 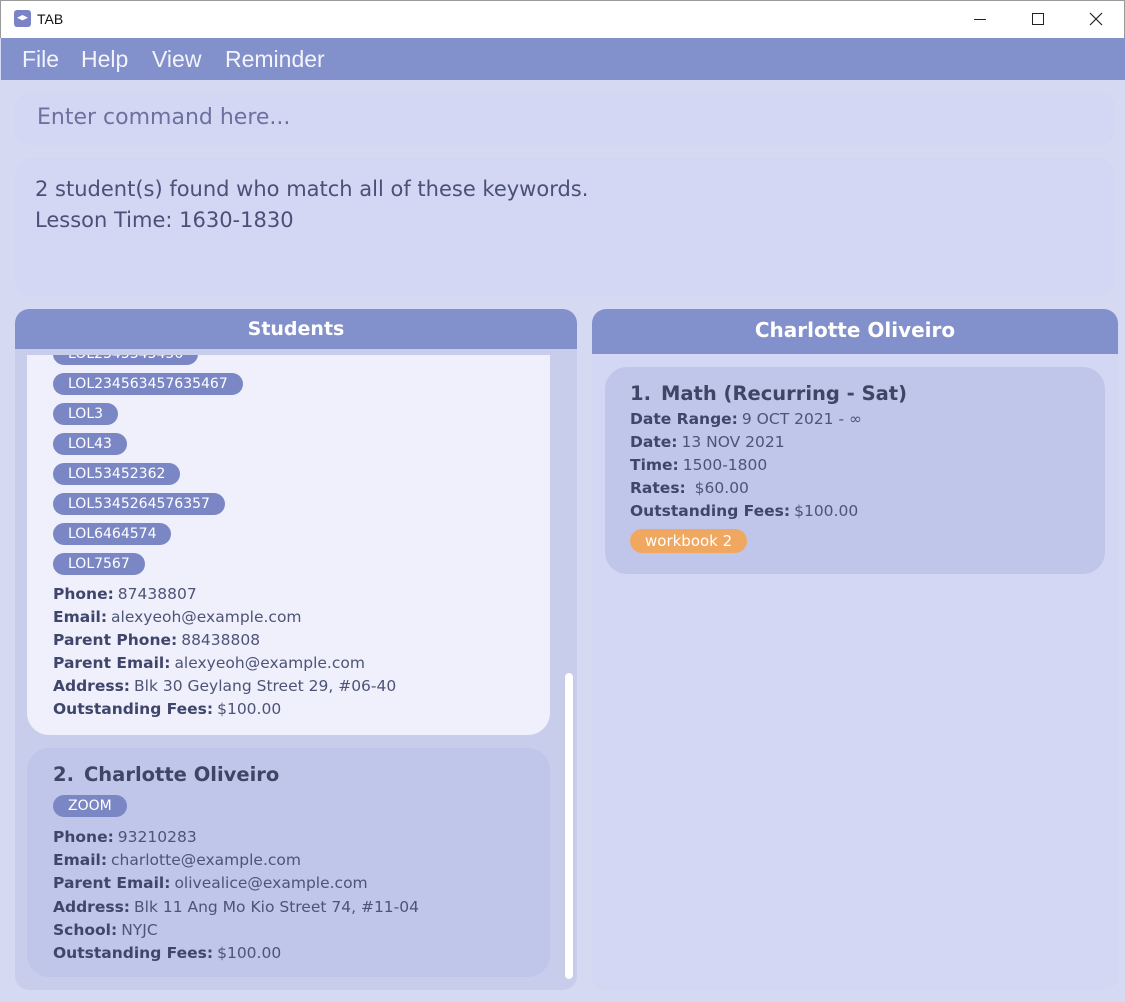 What do you see at coordinates (125, 594) in the screenshot?
I see `student-phone: Phone: 87438807` at bounding box center [125, 594].